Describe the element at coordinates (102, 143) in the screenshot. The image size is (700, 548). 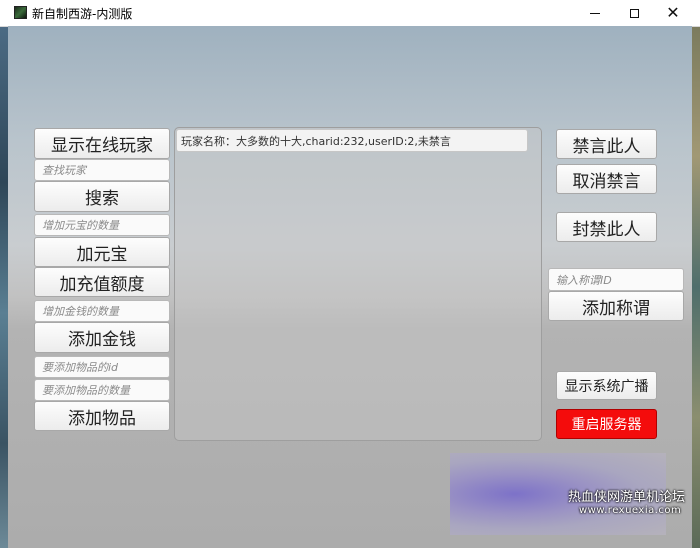
I see `show-online-players-button: 显示在线玩家` at that location.